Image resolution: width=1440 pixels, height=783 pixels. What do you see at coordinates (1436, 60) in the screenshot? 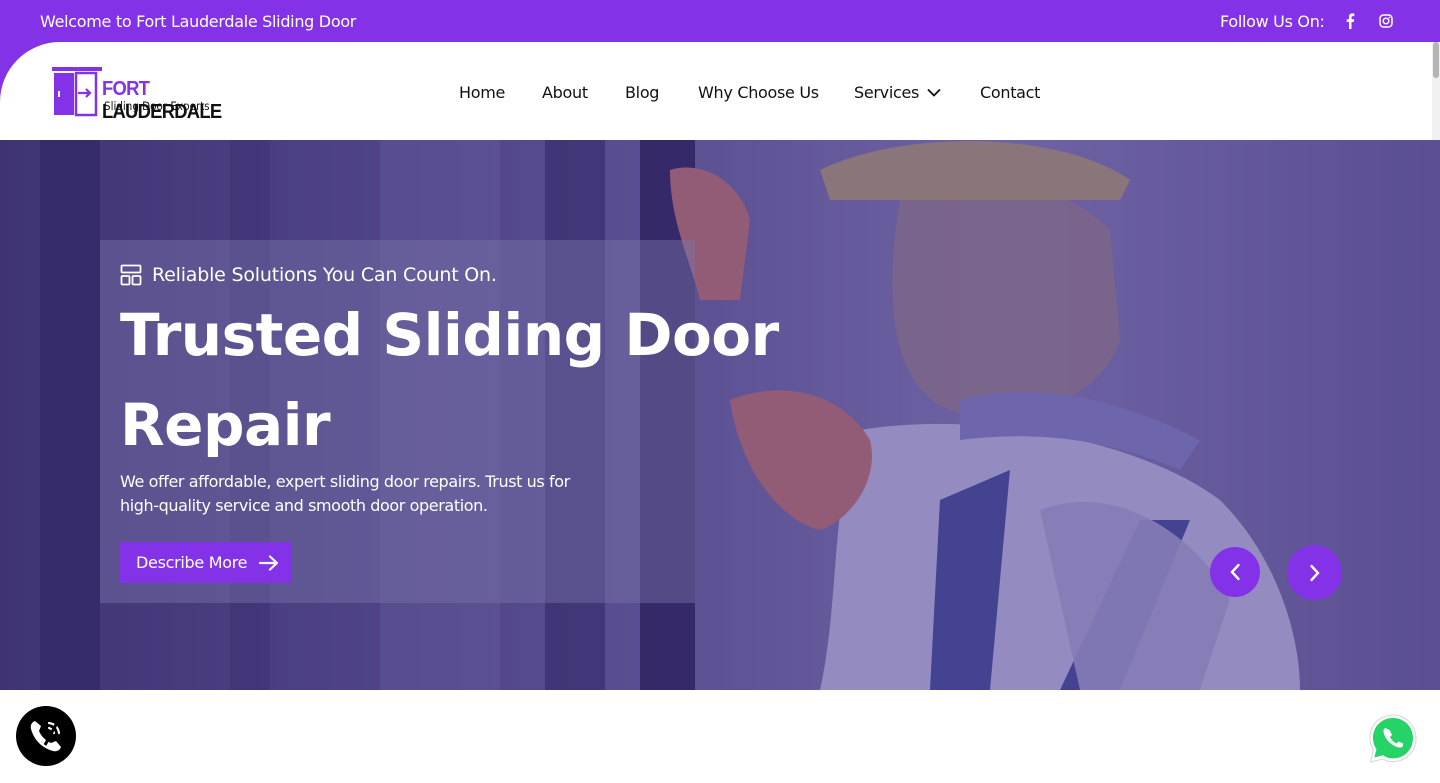
I see `scrollbar-thumb` at bounding box center [1436, 60].